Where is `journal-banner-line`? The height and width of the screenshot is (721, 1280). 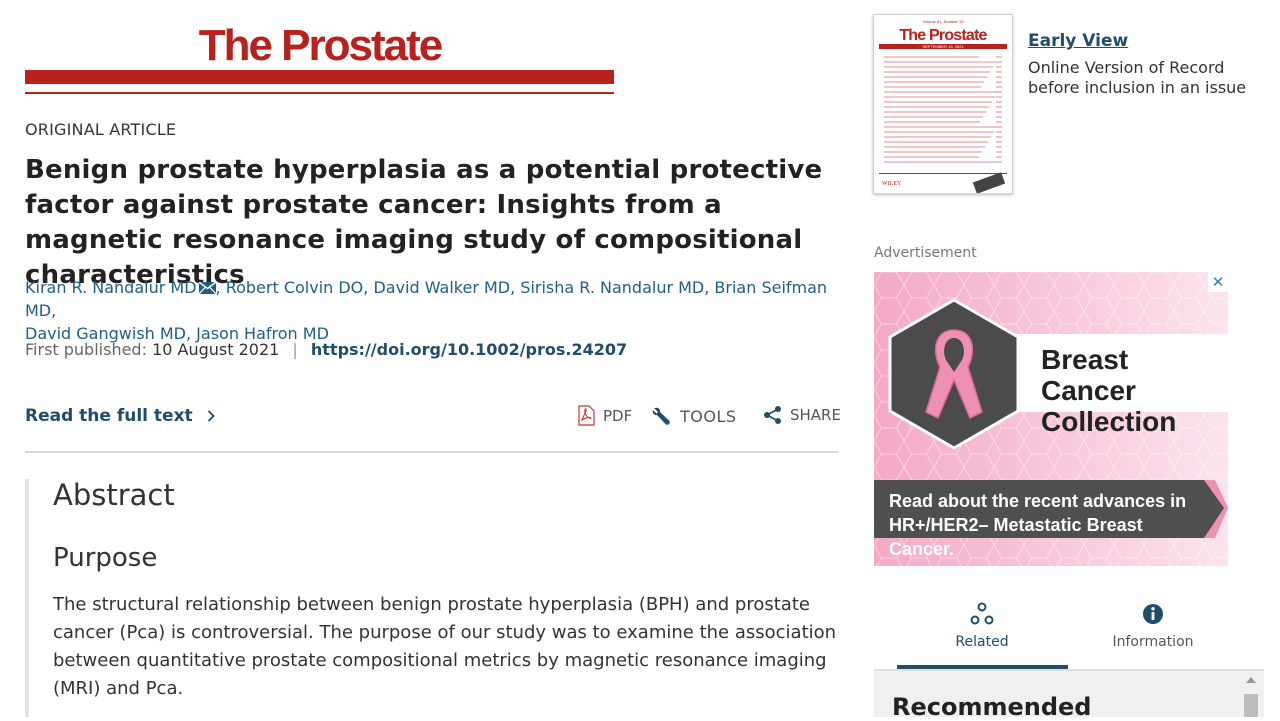 journal-banner-line is located at coordinates (319, 93).